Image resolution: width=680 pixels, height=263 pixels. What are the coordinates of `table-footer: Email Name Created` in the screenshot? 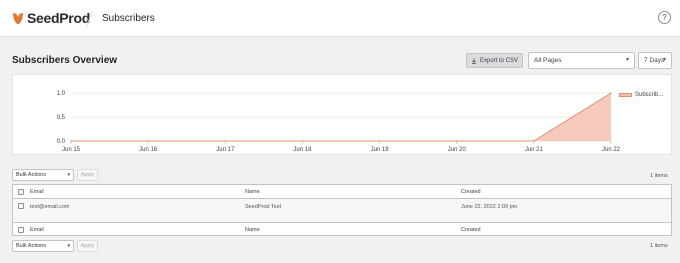 It's located at (342, 229).